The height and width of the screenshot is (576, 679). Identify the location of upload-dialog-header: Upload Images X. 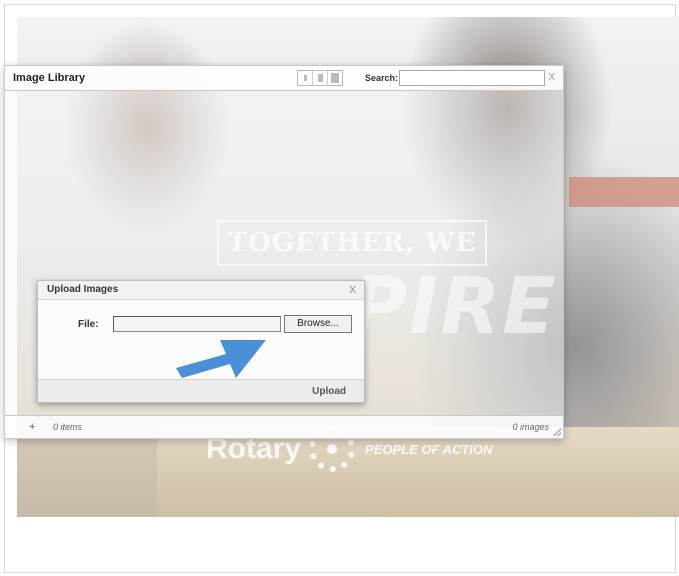
(201, 290).